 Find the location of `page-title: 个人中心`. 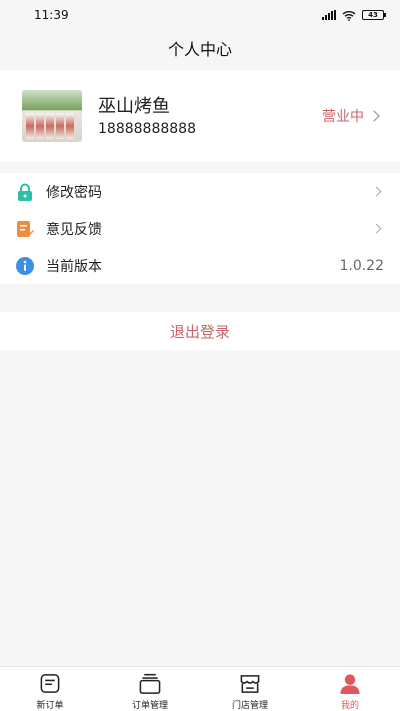

page-title: 个人中心 is located at coordinates (199, 49).